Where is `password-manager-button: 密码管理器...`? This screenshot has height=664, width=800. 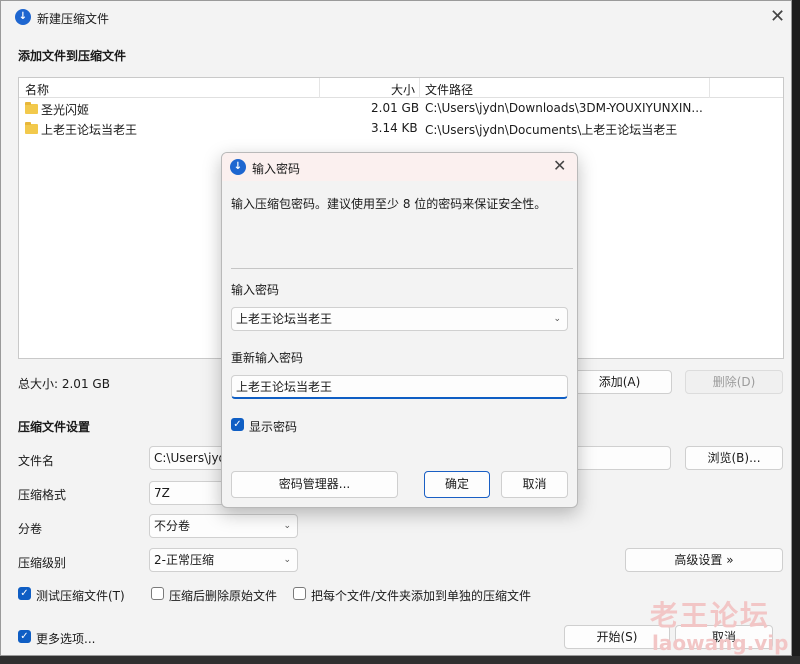
password-manager-button: 密码管理器... is located at coordinates (314, 484).